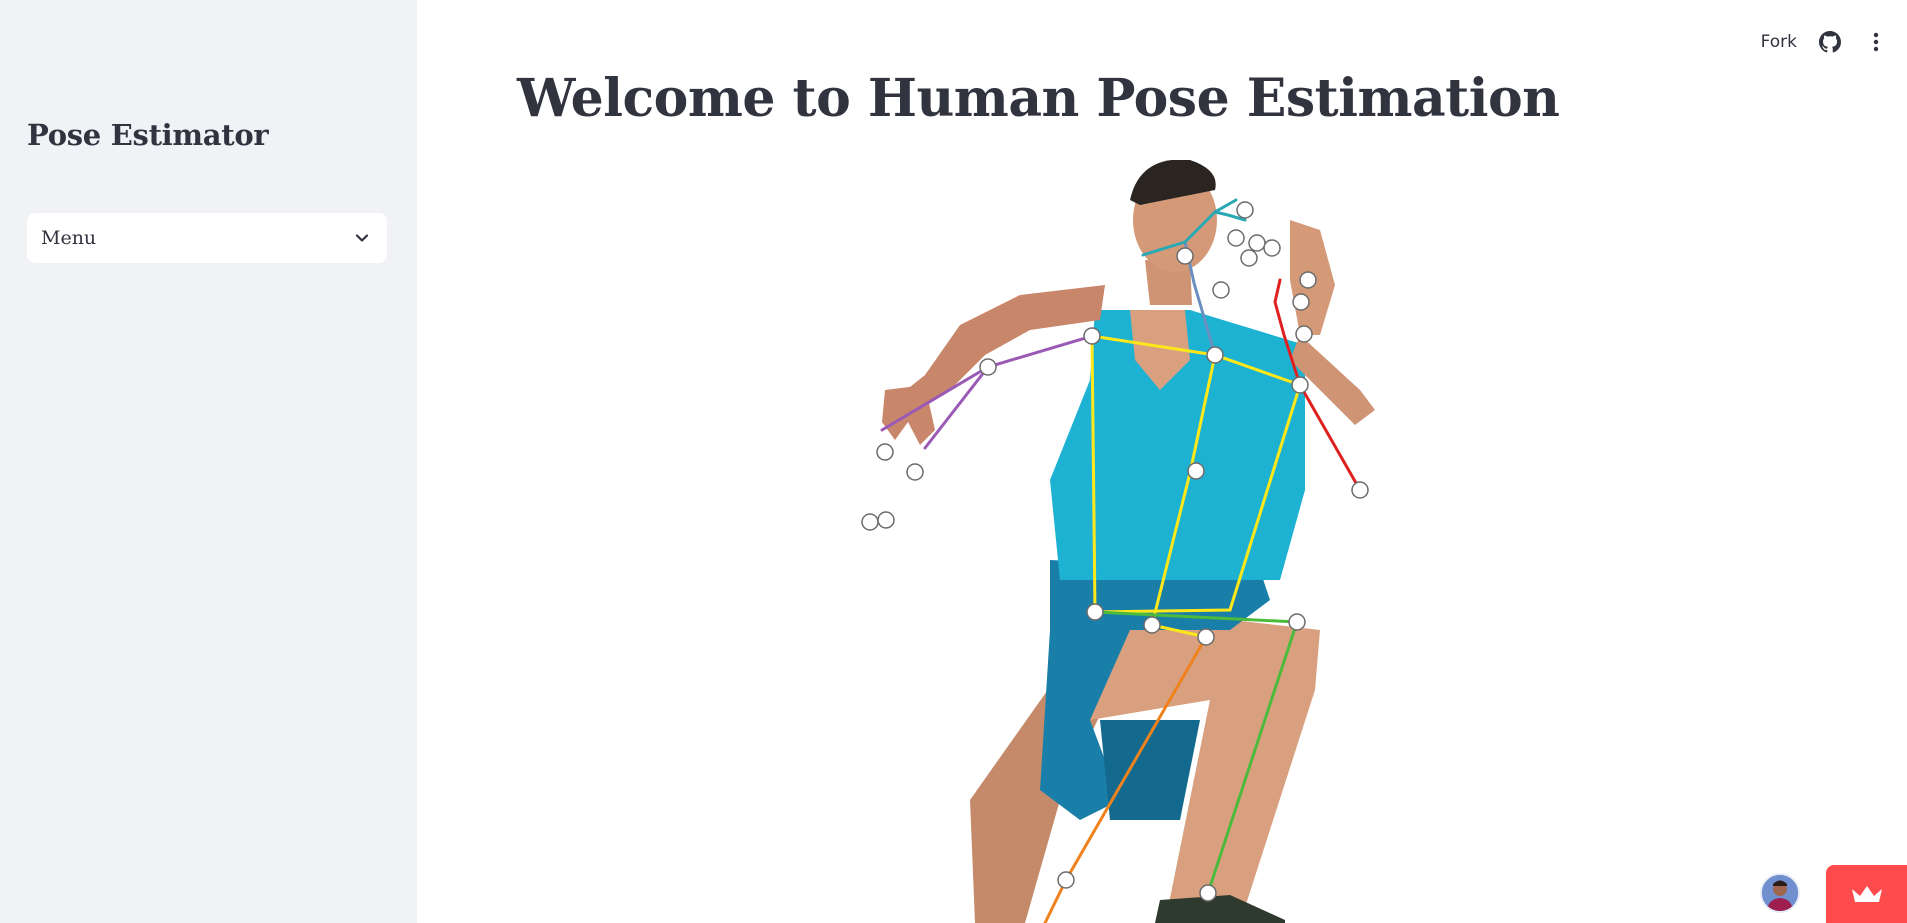 This screenshot has width=1907, height=923. I want to click on app-title: Pose Estimator, so click(148, 135).